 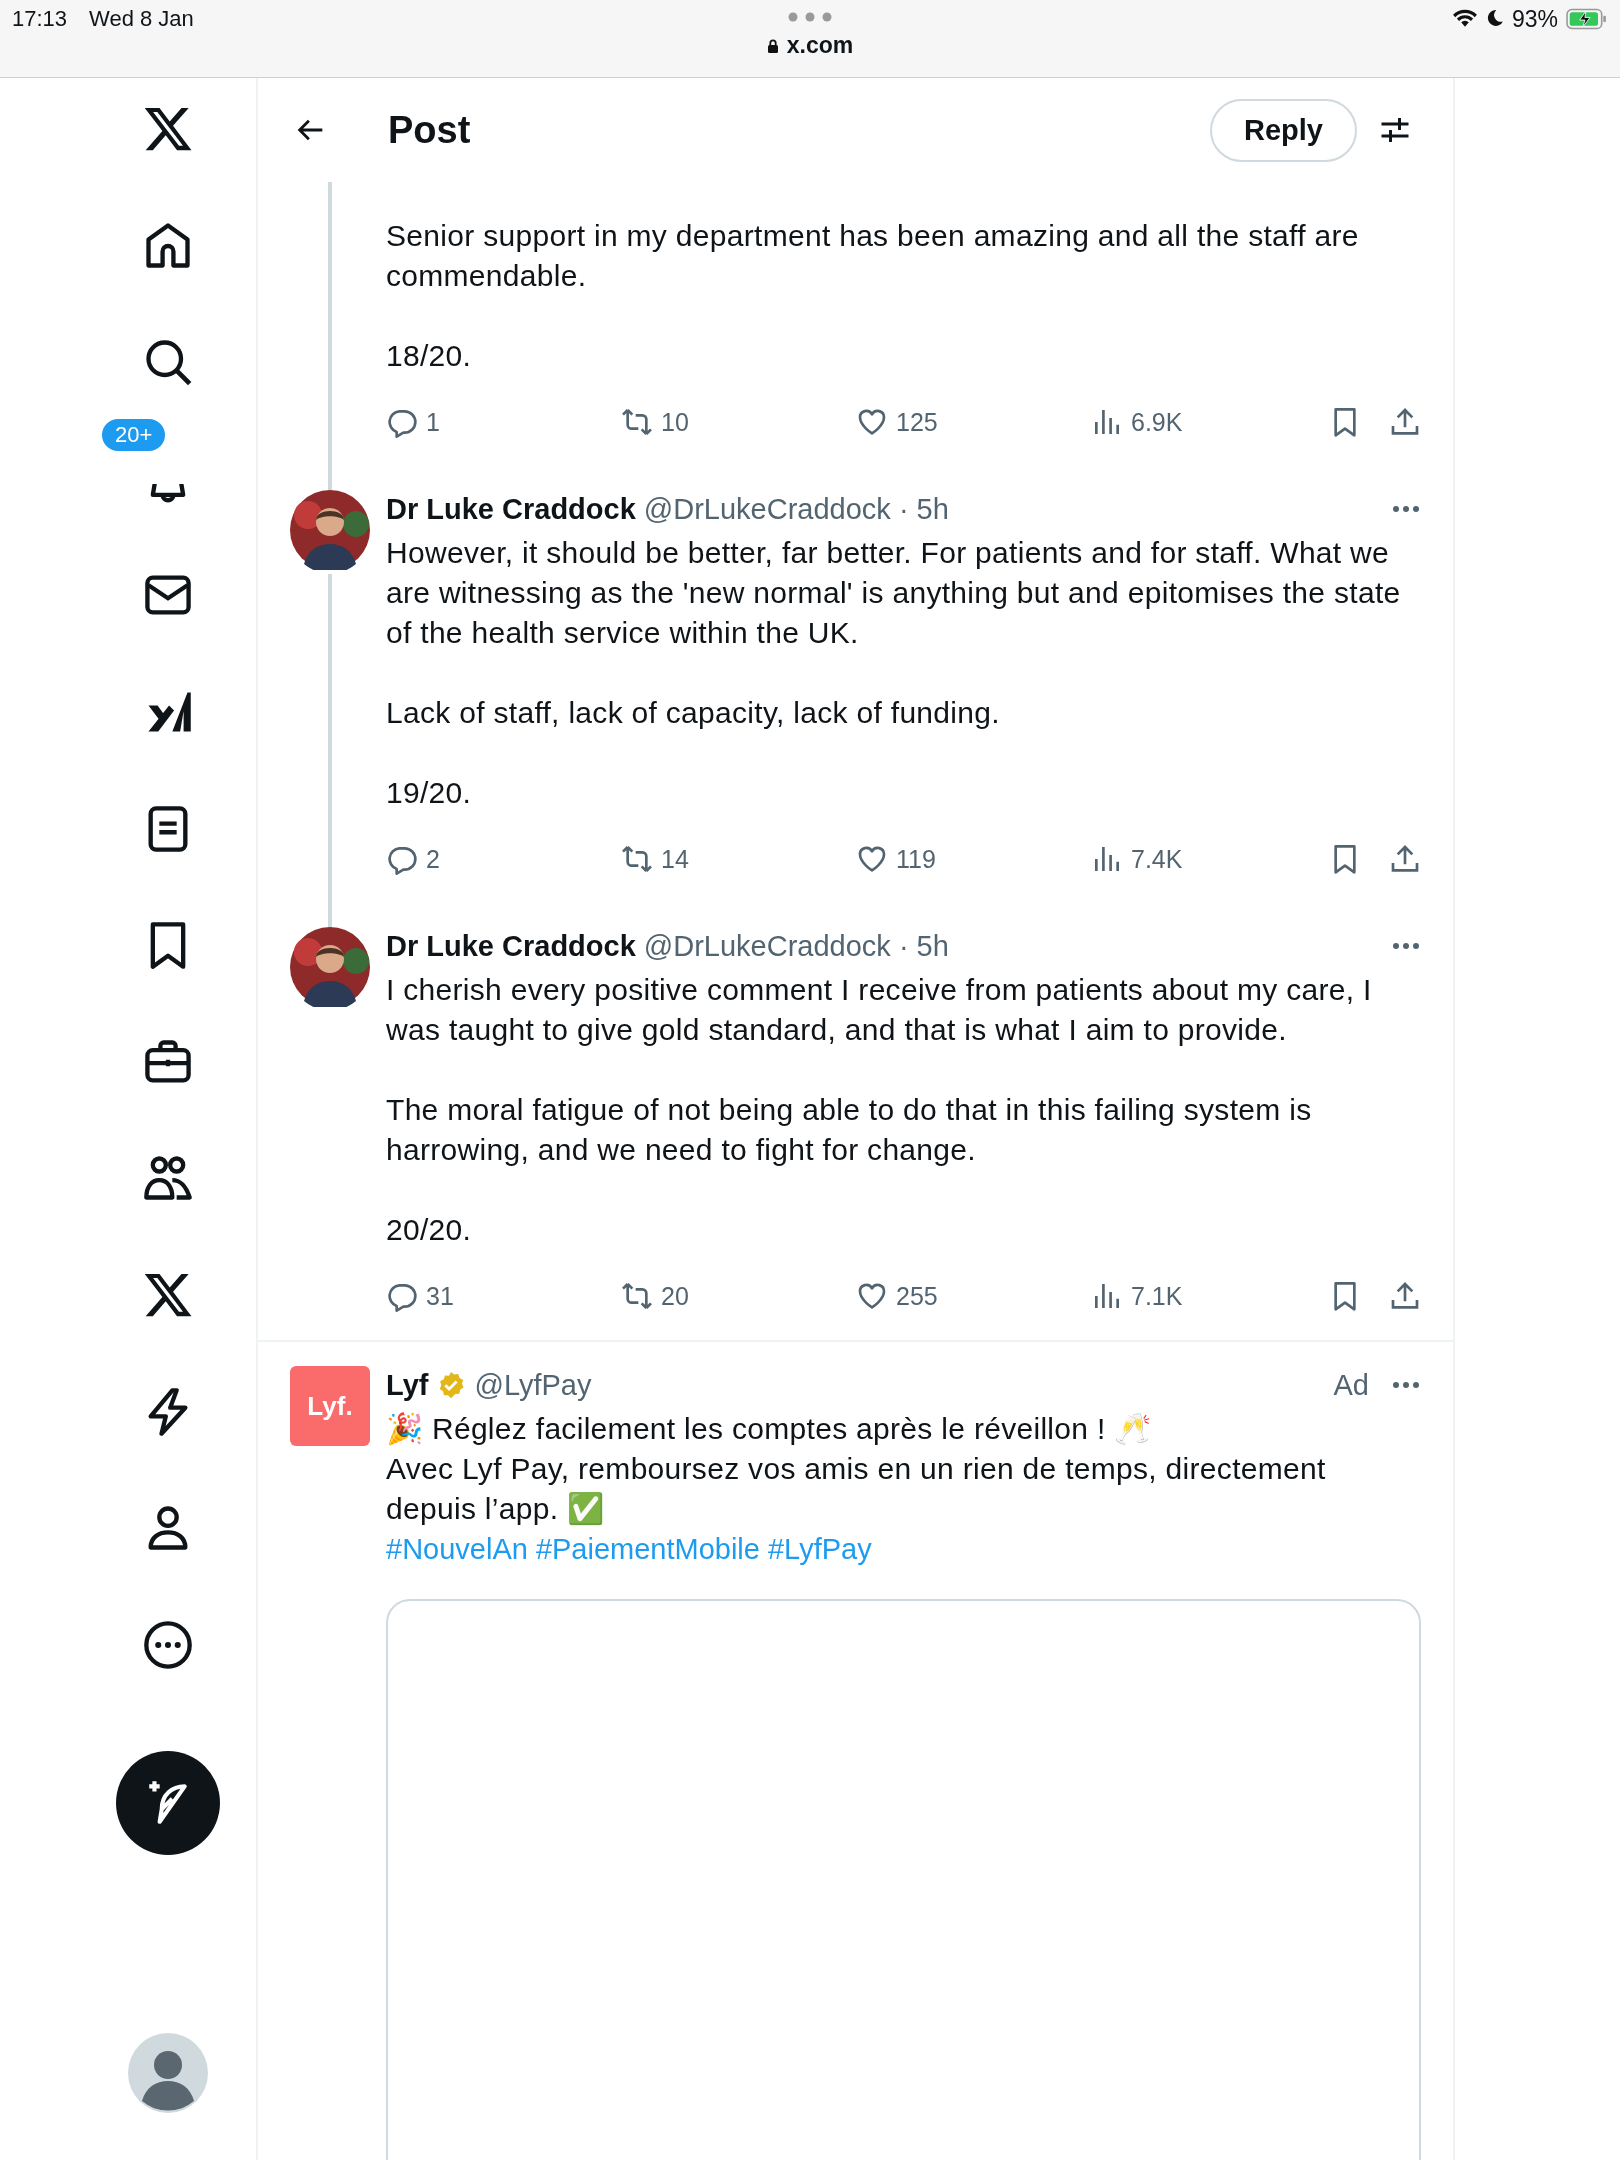 What do you see at coordinates (675, 859) in the screenshot?
I see `repost-count: 14` at bounding box center [675, 859].